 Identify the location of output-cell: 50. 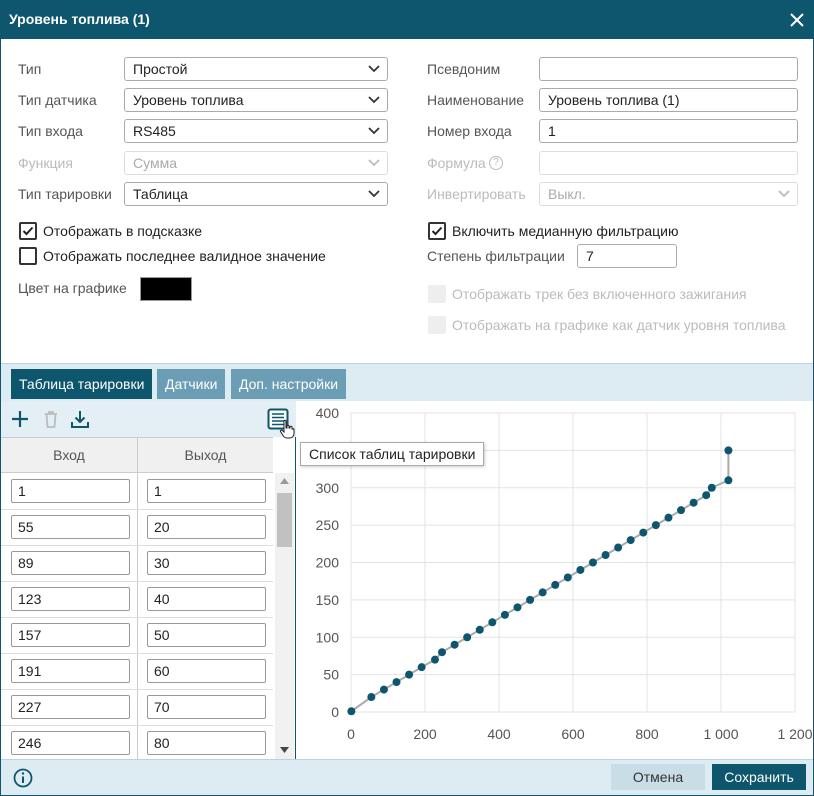
(206, 635).